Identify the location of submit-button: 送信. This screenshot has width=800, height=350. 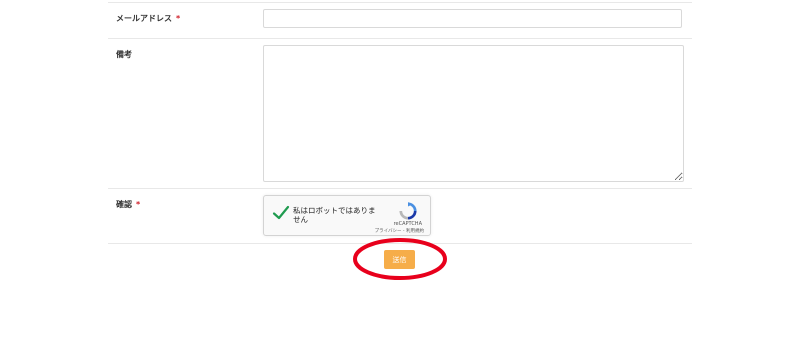
(399, 259).